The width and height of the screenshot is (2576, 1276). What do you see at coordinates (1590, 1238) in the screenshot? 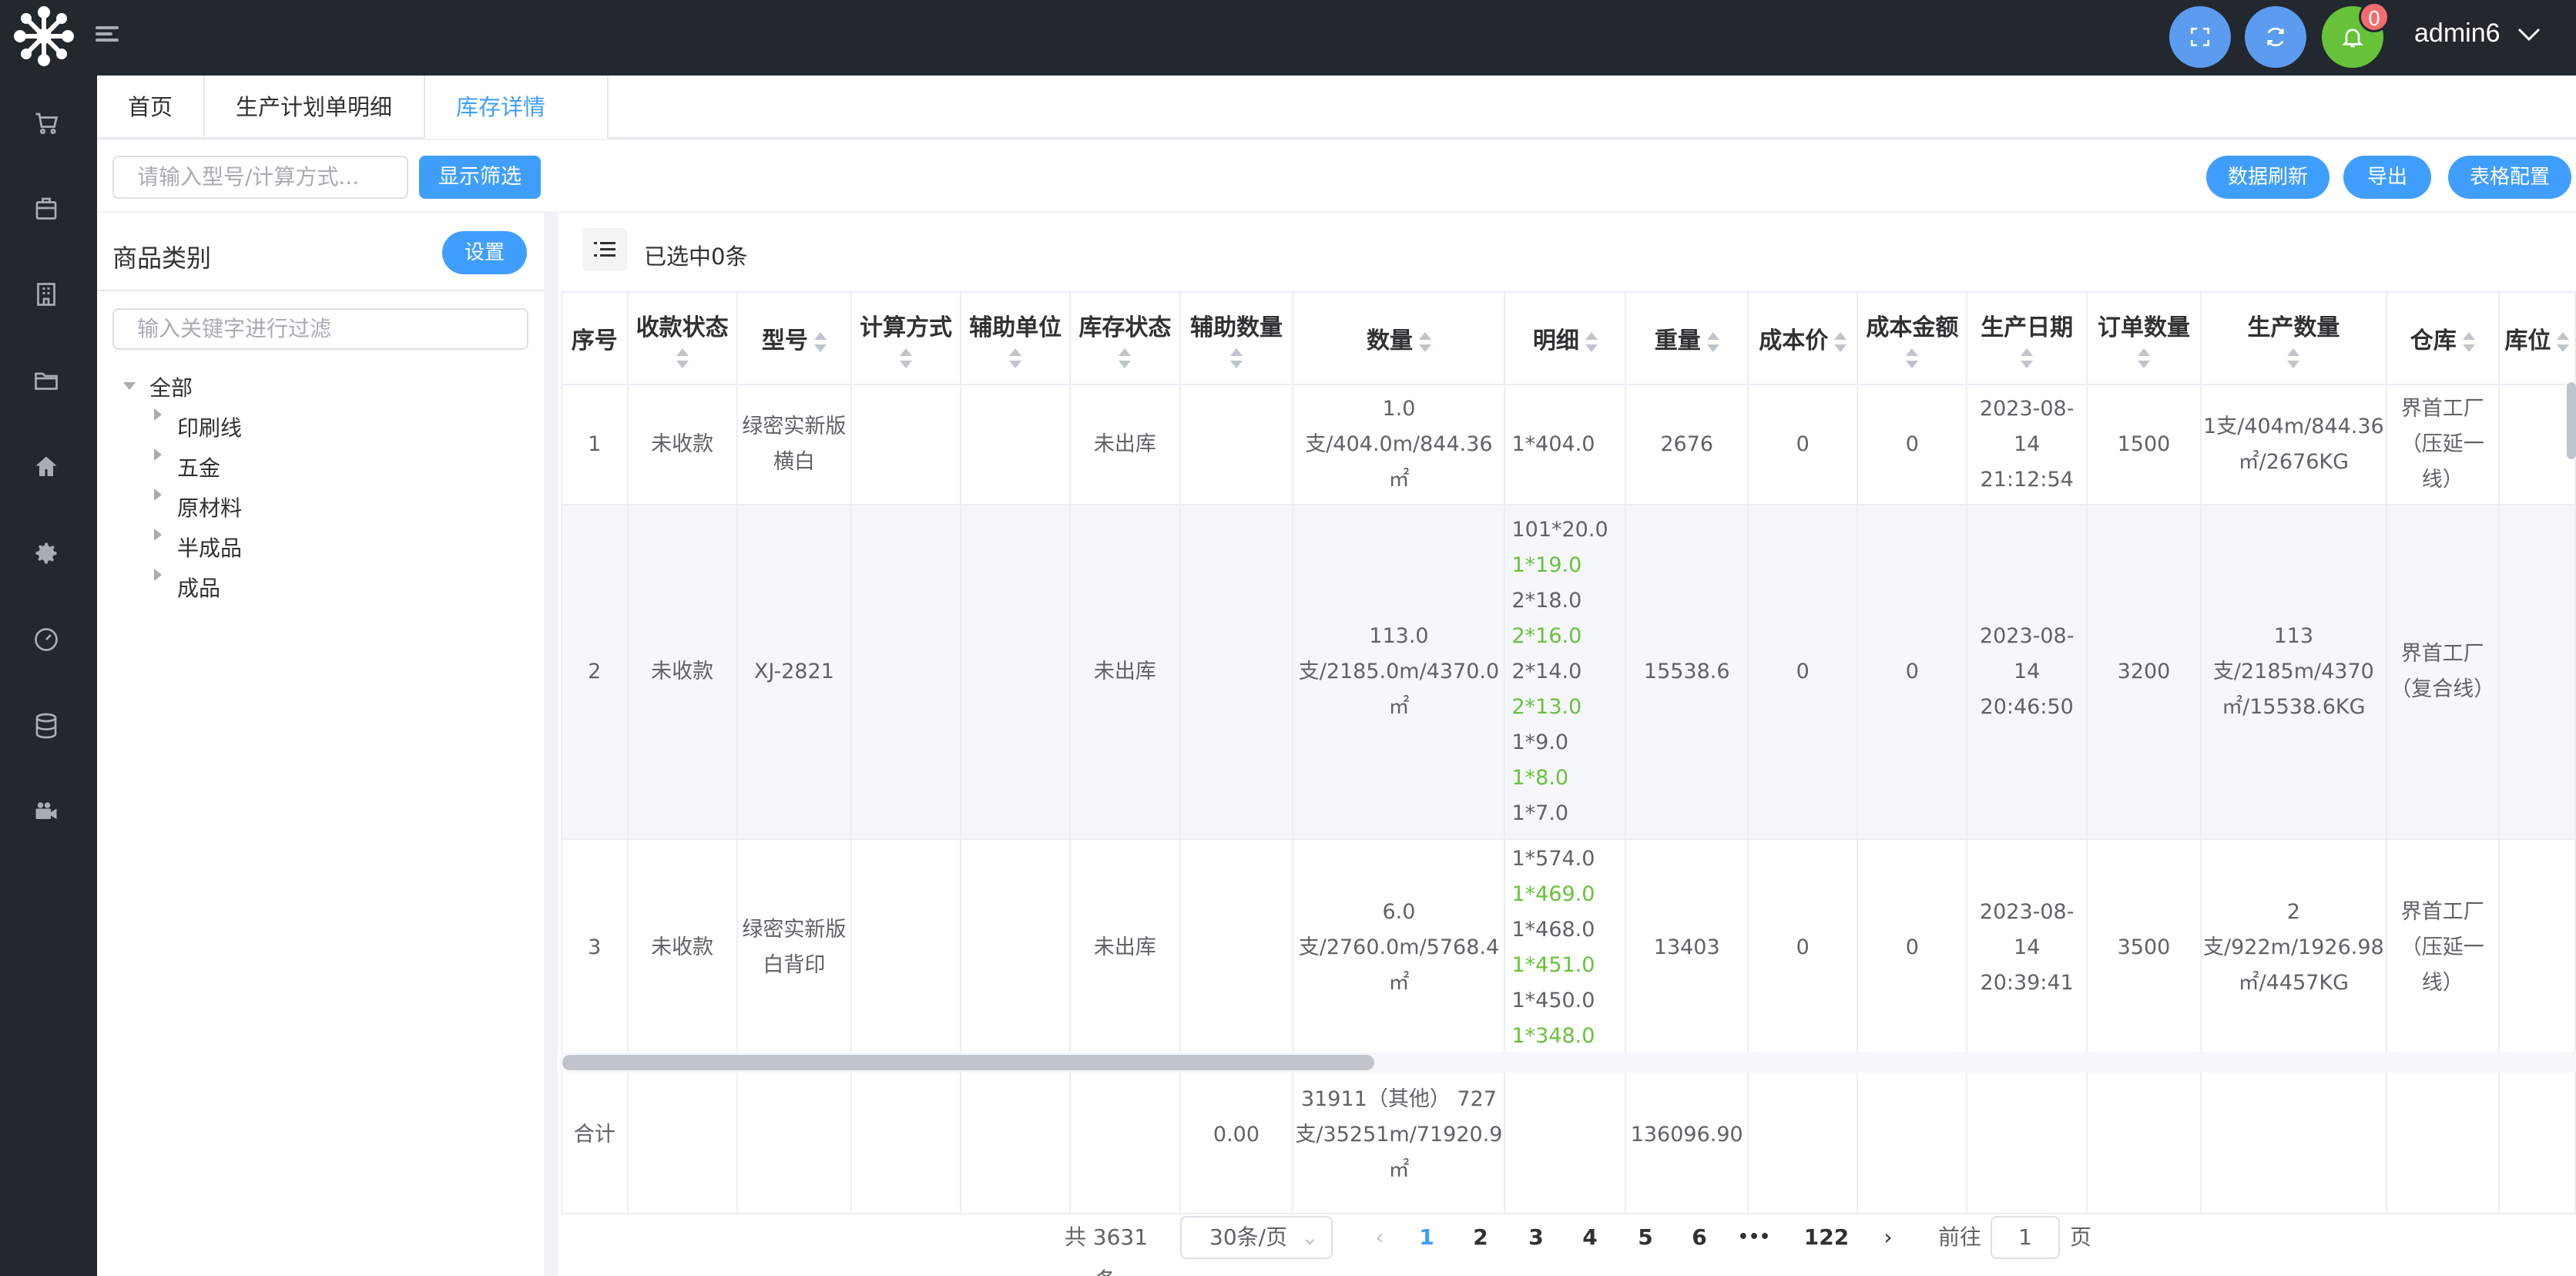
I see `page-number: 4` at bounding box center [1590, 1238].